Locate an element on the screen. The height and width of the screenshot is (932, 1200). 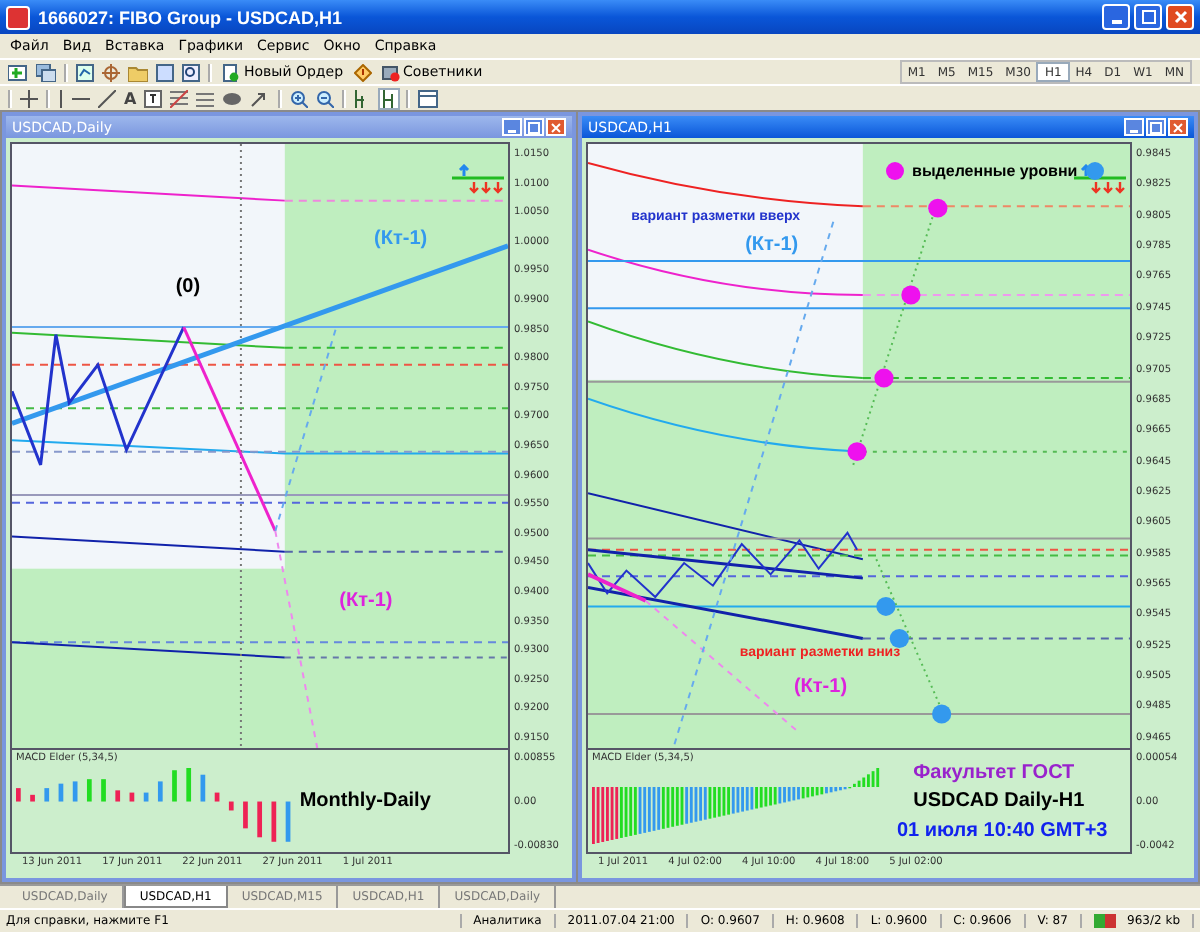
vertical-line-icon is located at coordinates (61, 98).